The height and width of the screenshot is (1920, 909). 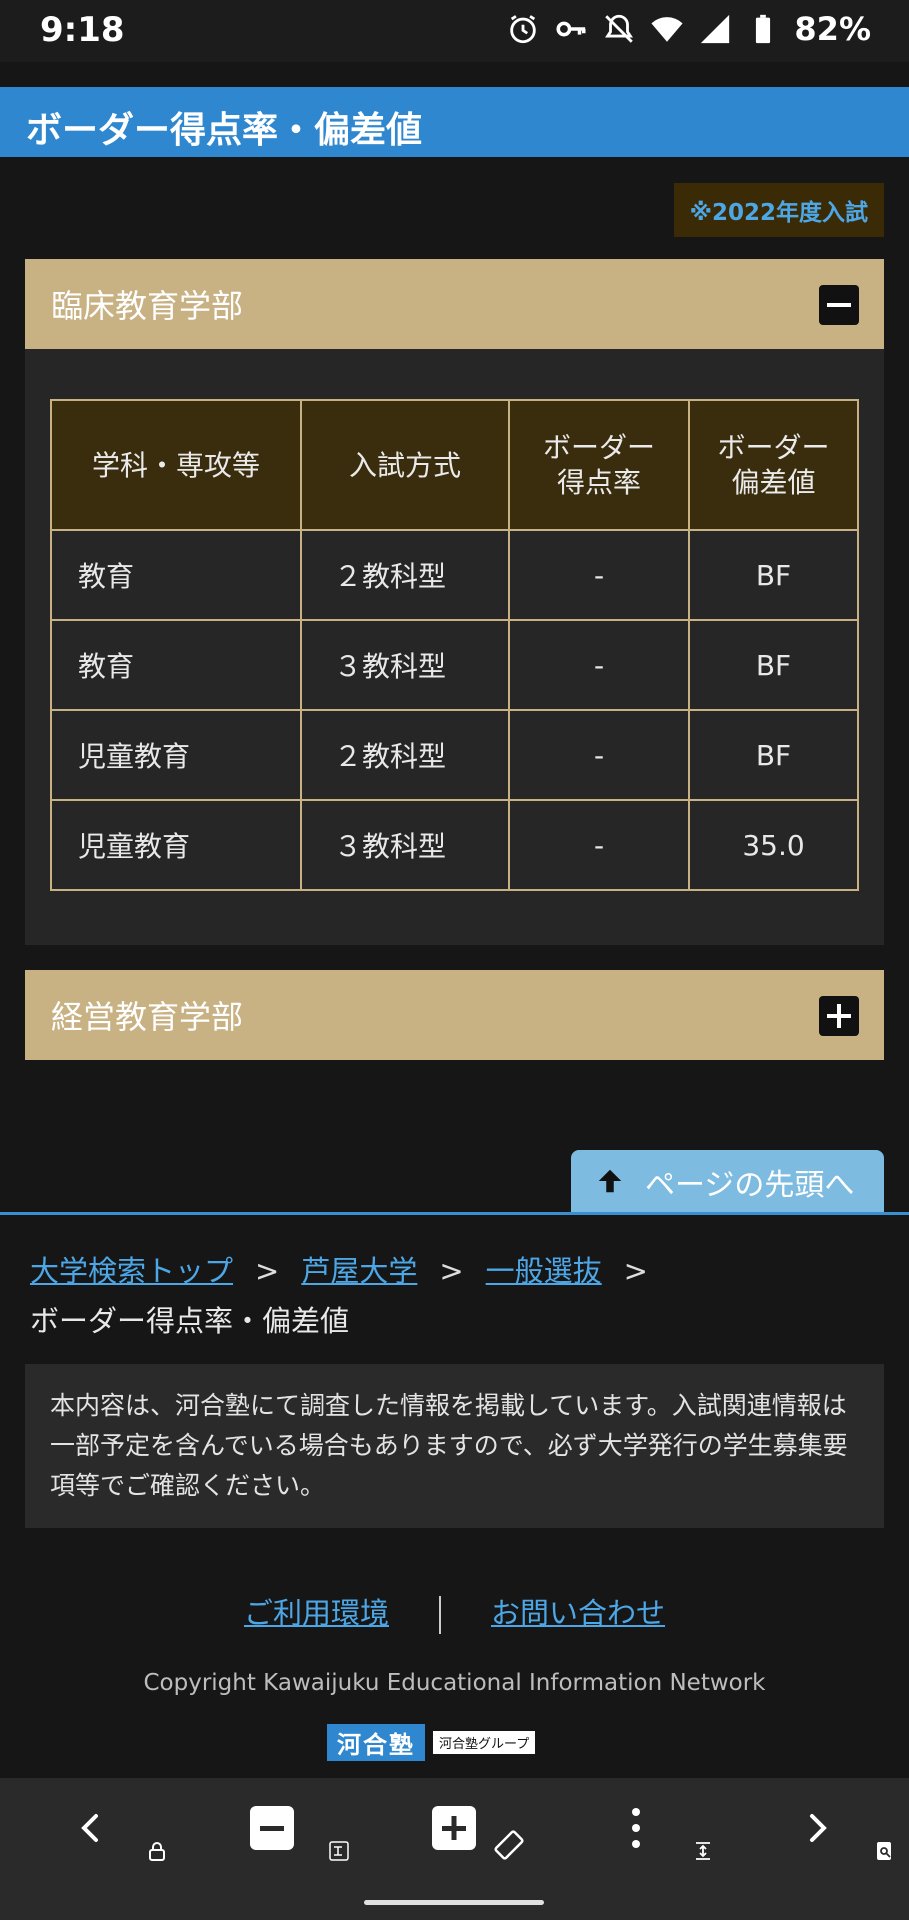 I want to click on zoom-in-icon, so click(x=454, y=1828).